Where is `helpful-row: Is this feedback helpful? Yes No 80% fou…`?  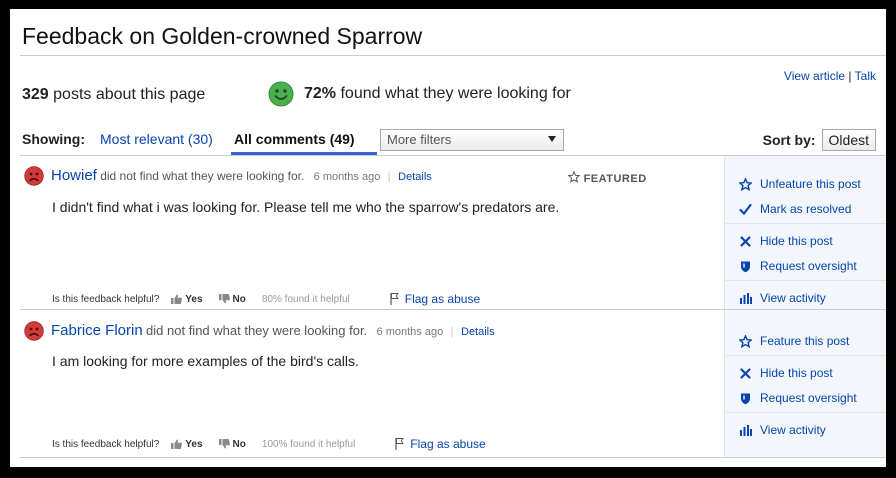 helpful-row: Is this feedback helpful? Yes No 80% fou… is located at coordinates (266, 299).